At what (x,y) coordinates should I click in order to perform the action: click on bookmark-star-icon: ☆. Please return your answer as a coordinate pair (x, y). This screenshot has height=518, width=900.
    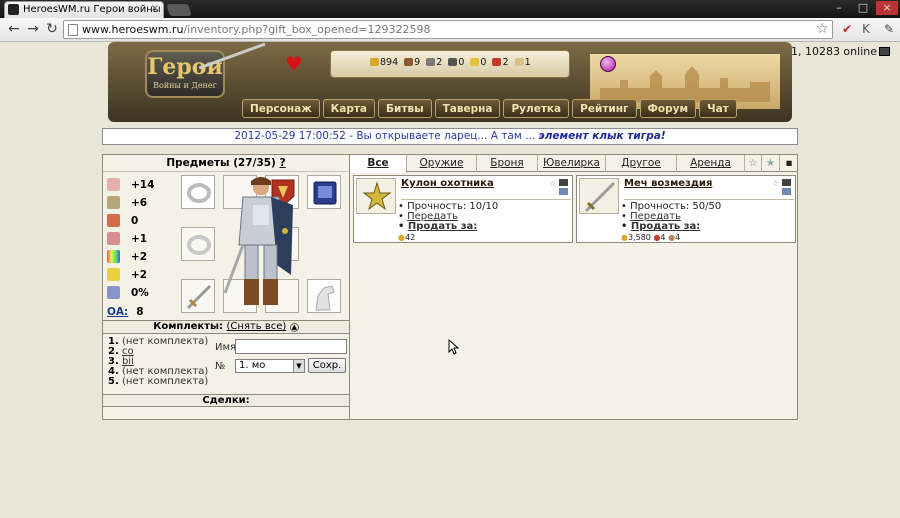
    Looking at the image, I should click on (822, 29).